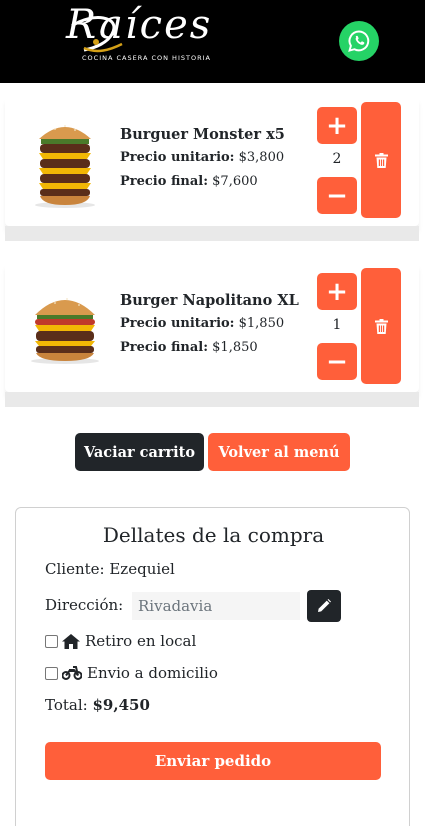 The width and height of the screenshot is (425, 826). I want to click on total-label: Total:, so click(66, 705).